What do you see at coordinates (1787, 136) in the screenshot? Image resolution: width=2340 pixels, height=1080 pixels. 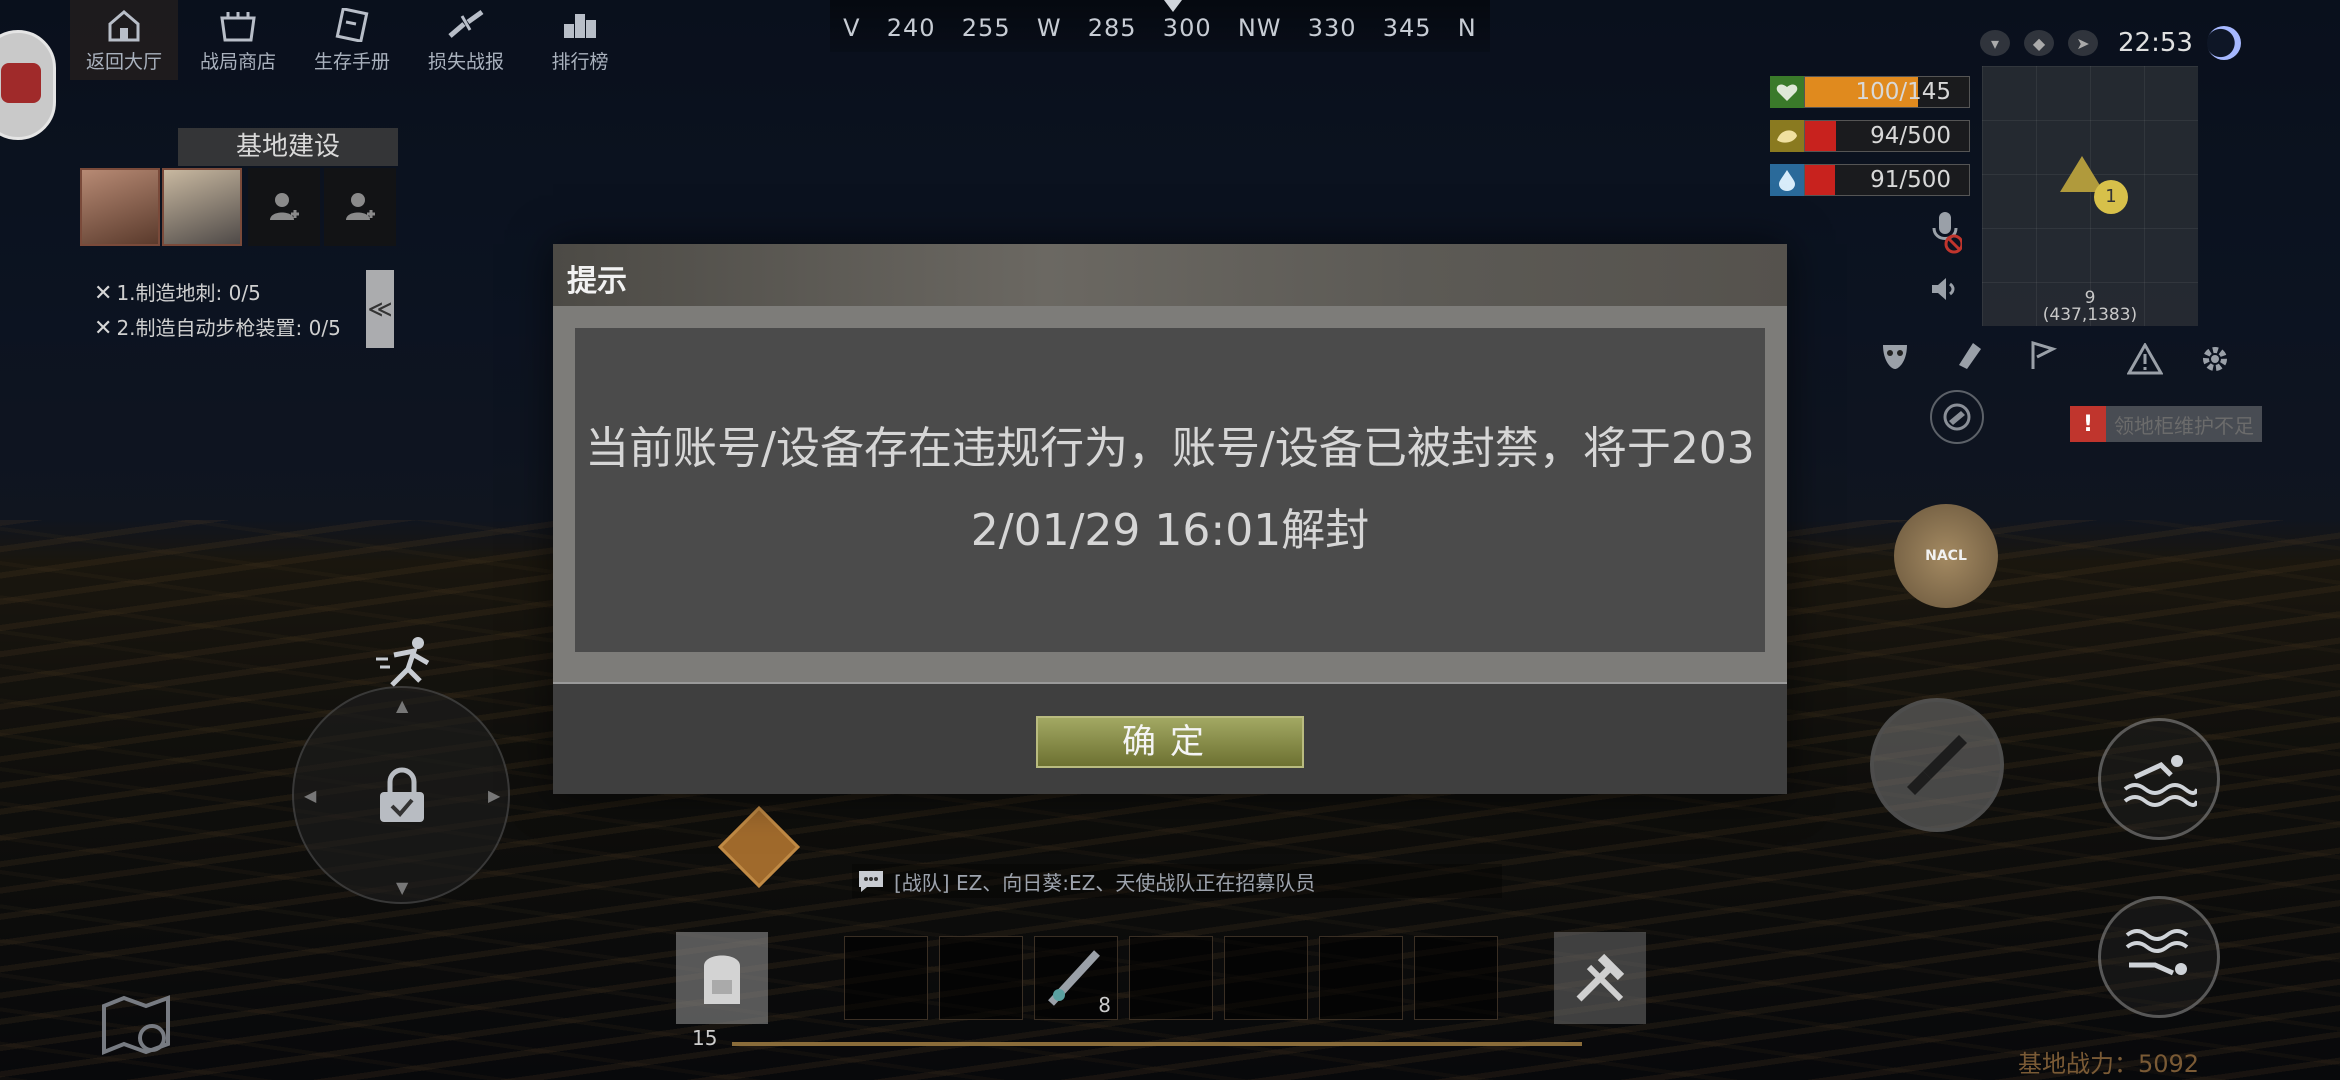 I see `food-icon` at bounding box center [1787, 136].